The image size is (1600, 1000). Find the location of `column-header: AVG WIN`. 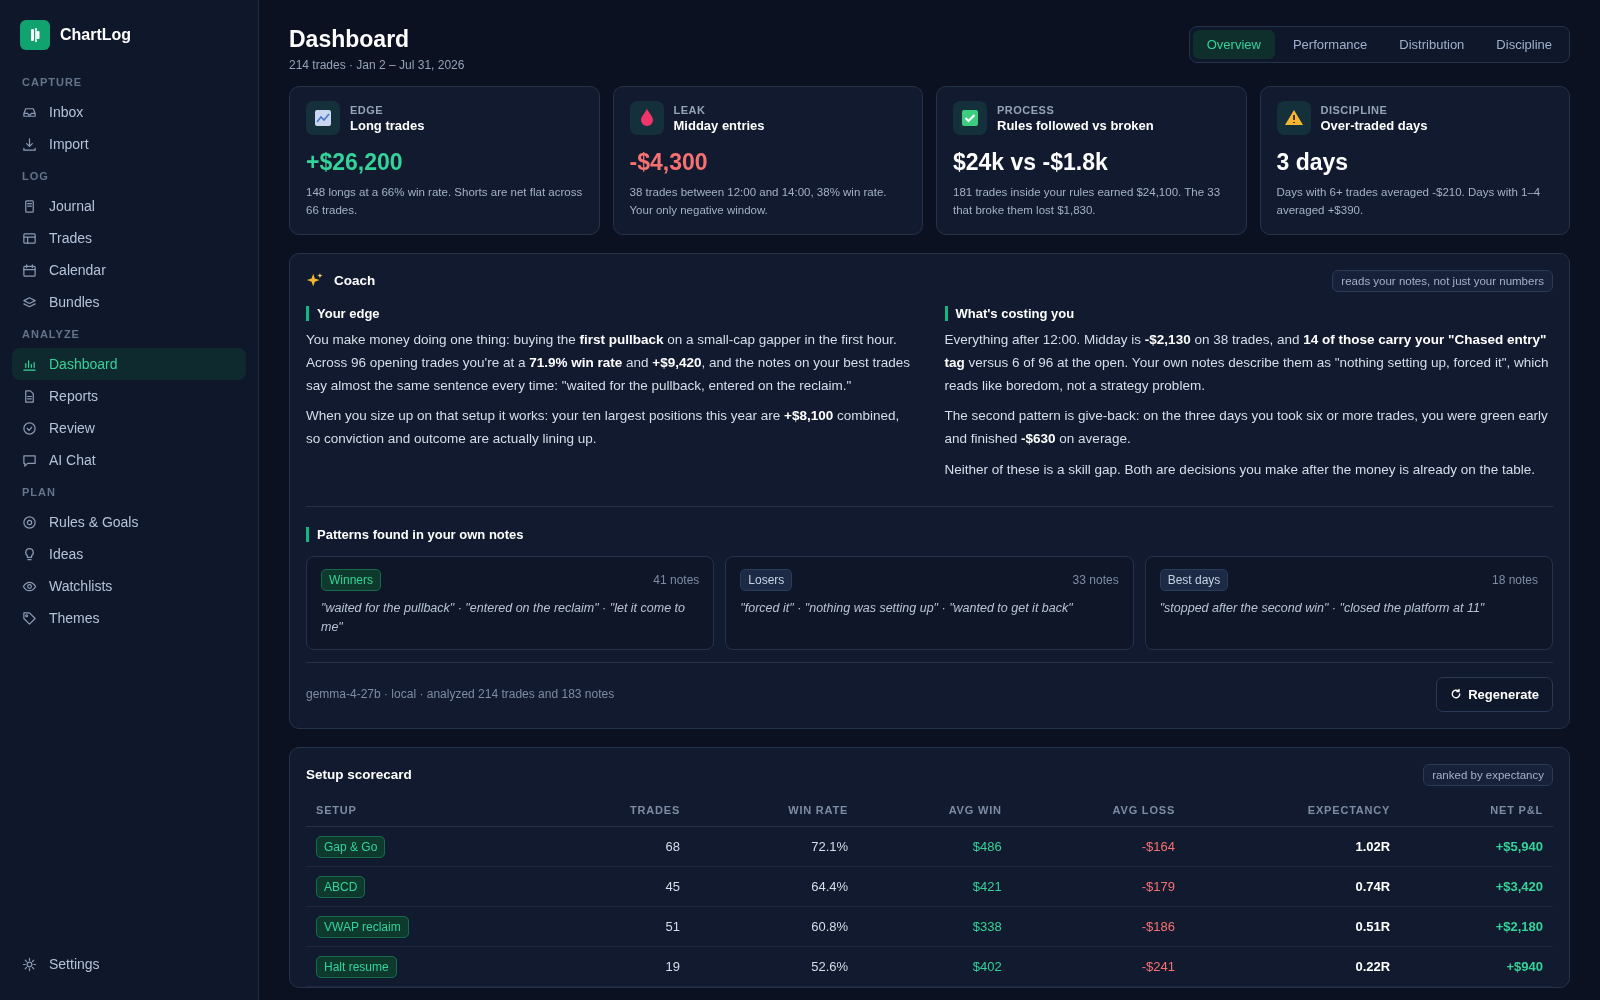

column-header: AVG WIN is located at coordinates (935, 810).